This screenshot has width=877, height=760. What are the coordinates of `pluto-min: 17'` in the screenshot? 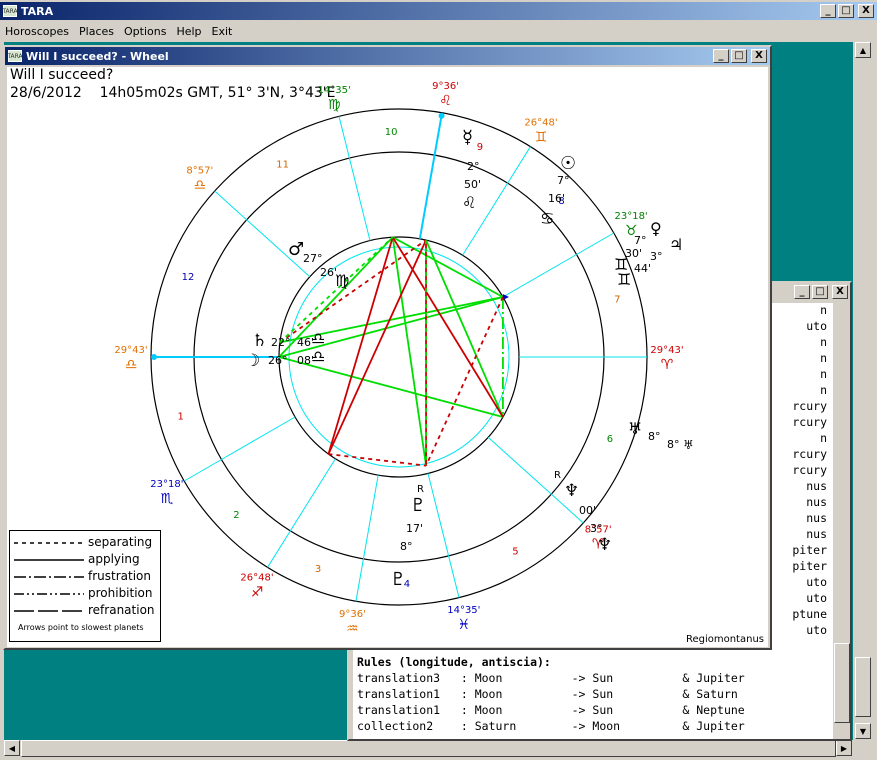 It's located at (415, 528).